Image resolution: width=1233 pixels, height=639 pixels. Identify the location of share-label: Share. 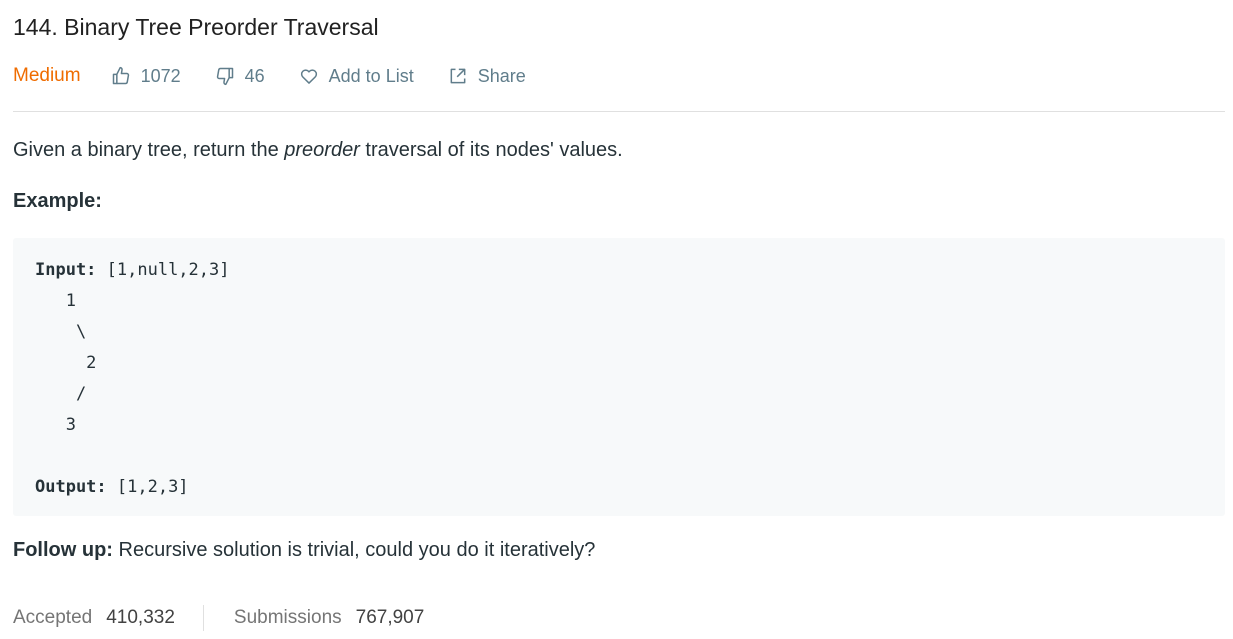
(501, 75).